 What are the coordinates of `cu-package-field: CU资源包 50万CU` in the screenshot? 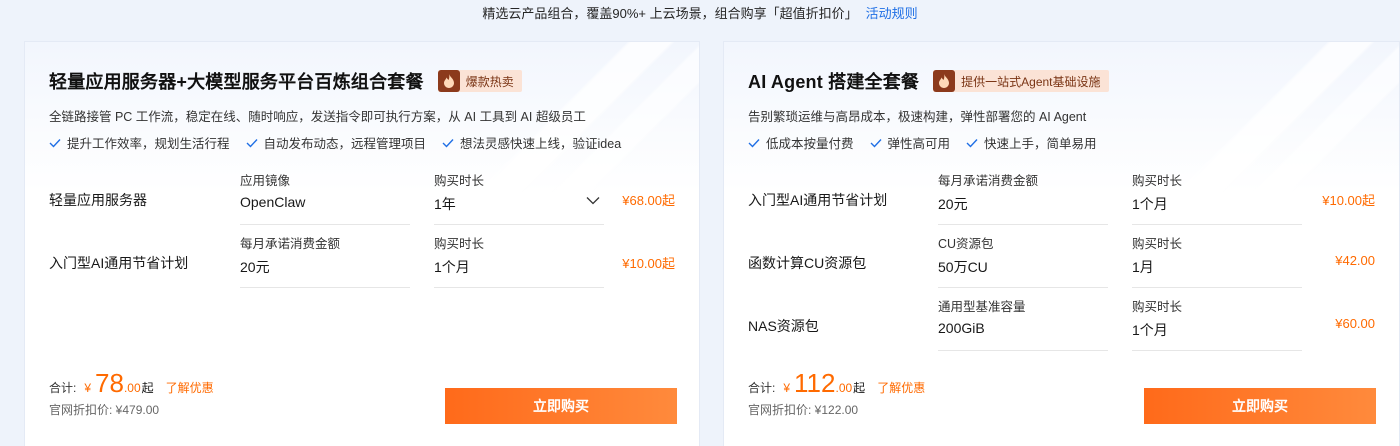 It's located at (1023, 260).